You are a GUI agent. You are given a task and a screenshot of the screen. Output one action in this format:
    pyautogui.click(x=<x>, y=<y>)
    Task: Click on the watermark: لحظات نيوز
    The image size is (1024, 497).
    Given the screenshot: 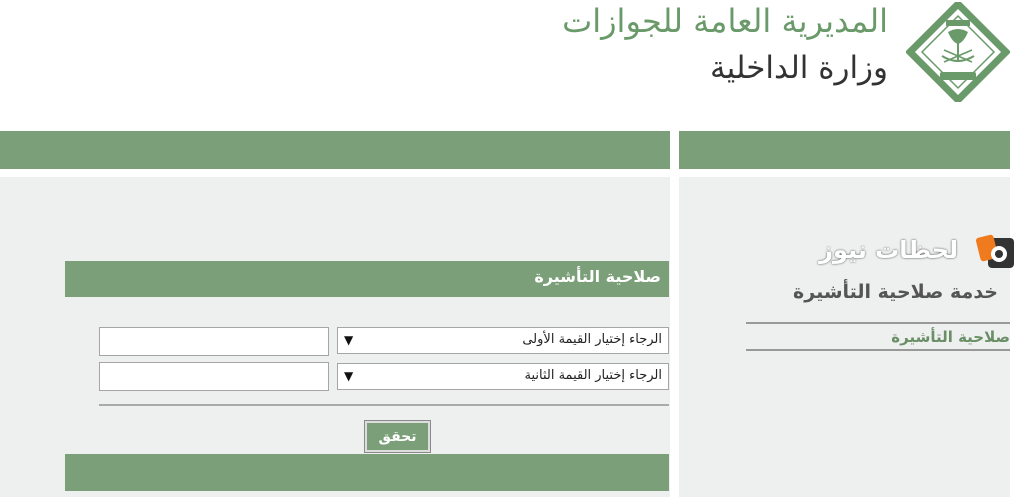 What is the action you would take?
    pyautogui.click(x=919, y=253)
    